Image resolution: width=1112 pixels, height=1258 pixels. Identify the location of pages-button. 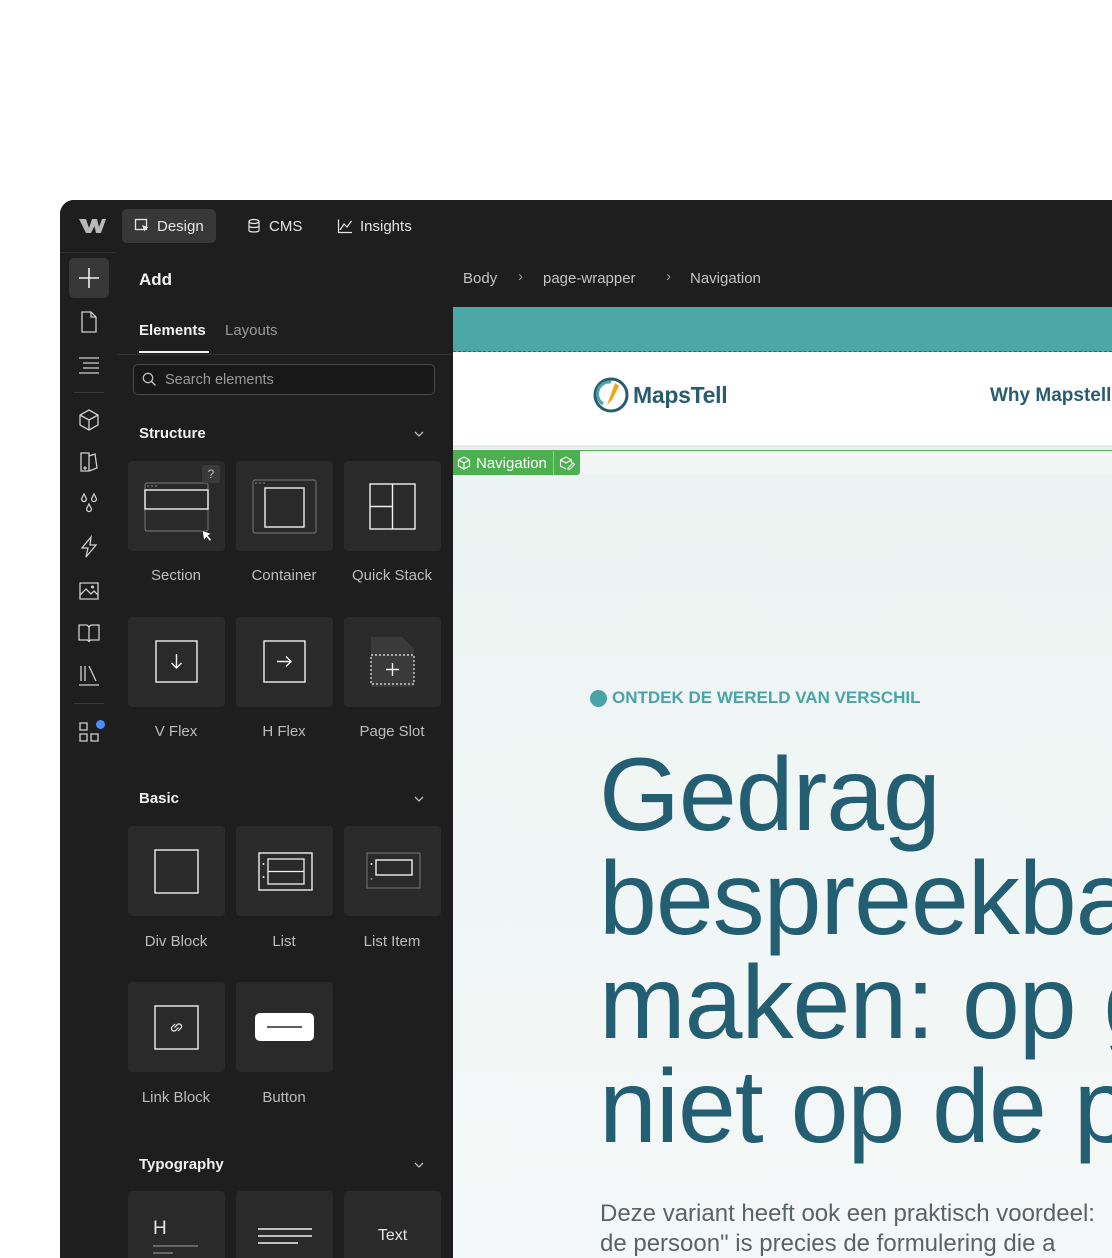
(89, 322).